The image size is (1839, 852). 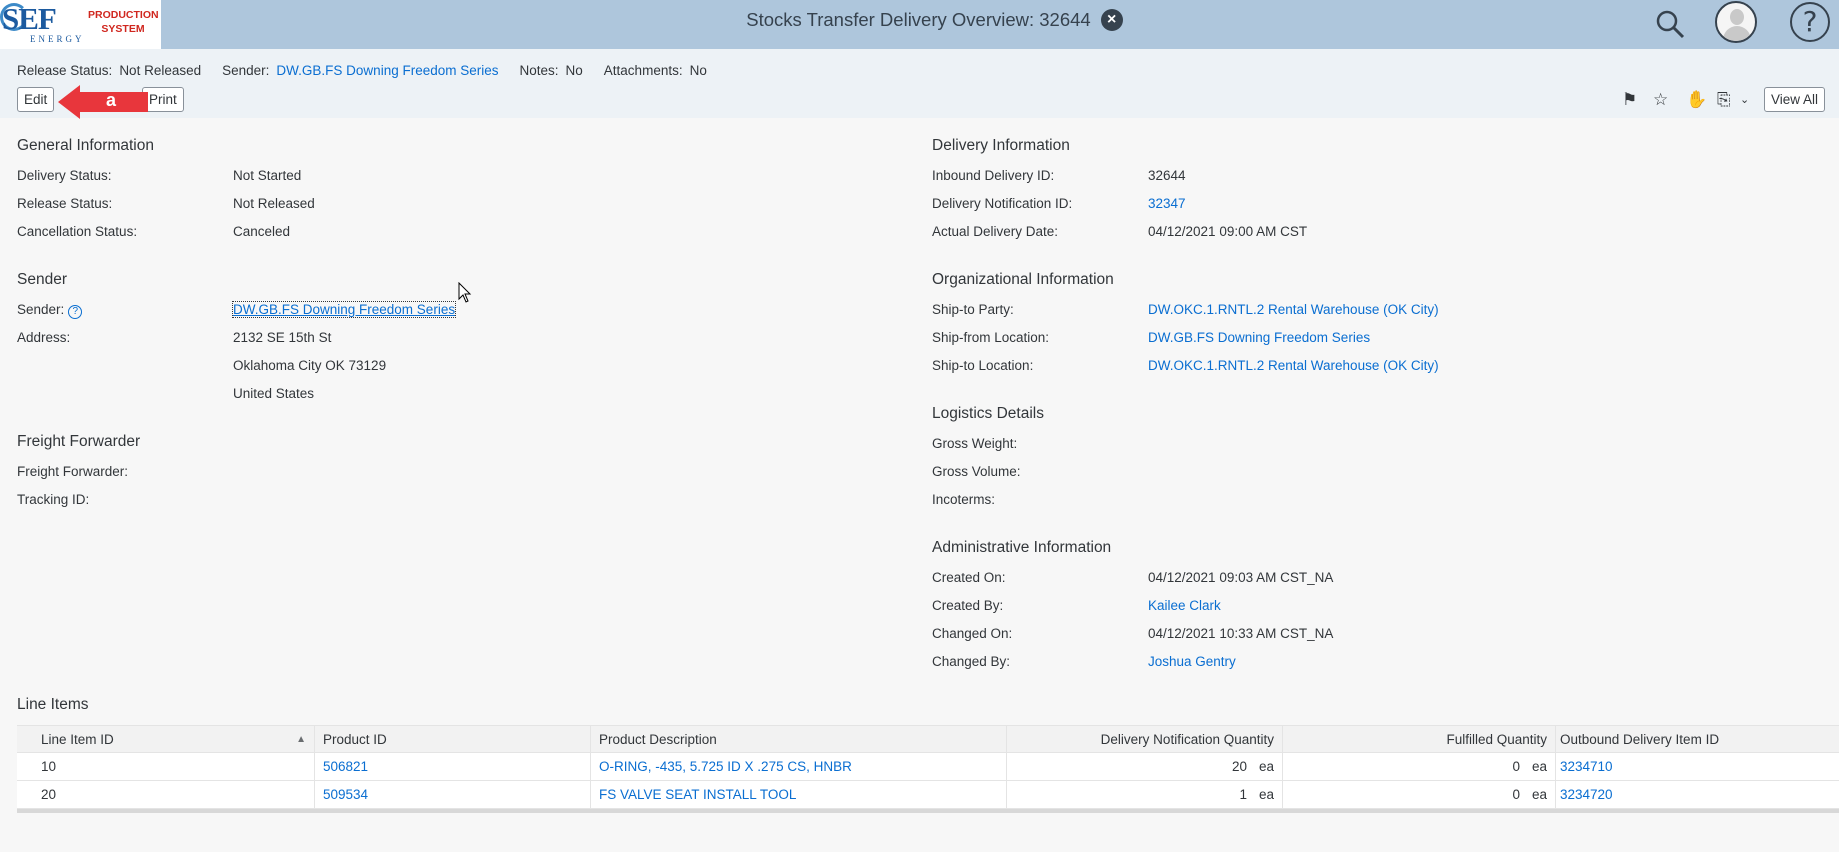 What do you see at coordinates (36, 99) in the screenshot?
I see `edit-button: Edit` at bounding box center [36, 99].